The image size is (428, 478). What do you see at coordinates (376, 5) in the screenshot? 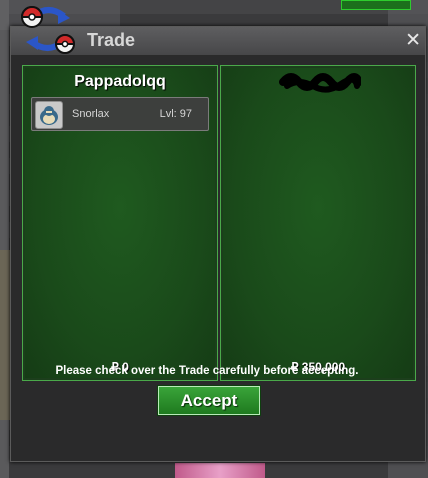
I see `player-nametag-partial` at bounding box center [376, 5].